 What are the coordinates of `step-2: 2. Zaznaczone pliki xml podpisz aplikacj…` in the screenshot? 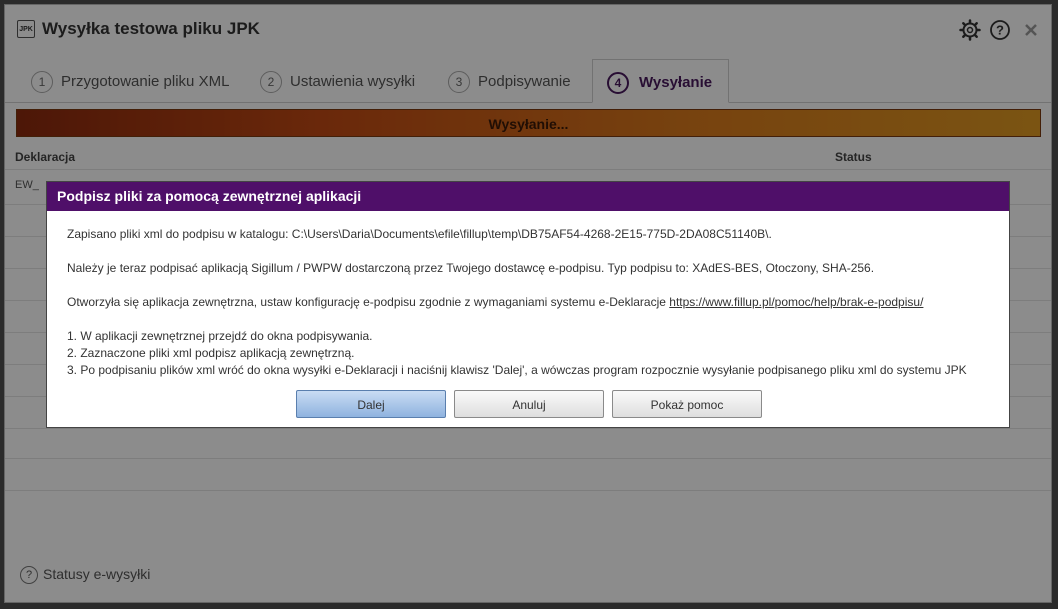 It's located at (211, 353).